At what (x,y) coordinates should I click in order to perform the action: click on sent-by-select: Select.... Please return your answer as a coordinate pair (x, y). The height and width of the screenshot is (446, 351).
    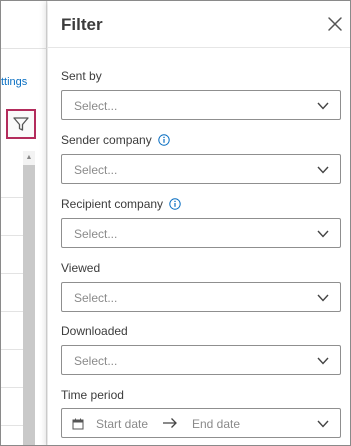
    Looking at the image, I should click on (201, 105).